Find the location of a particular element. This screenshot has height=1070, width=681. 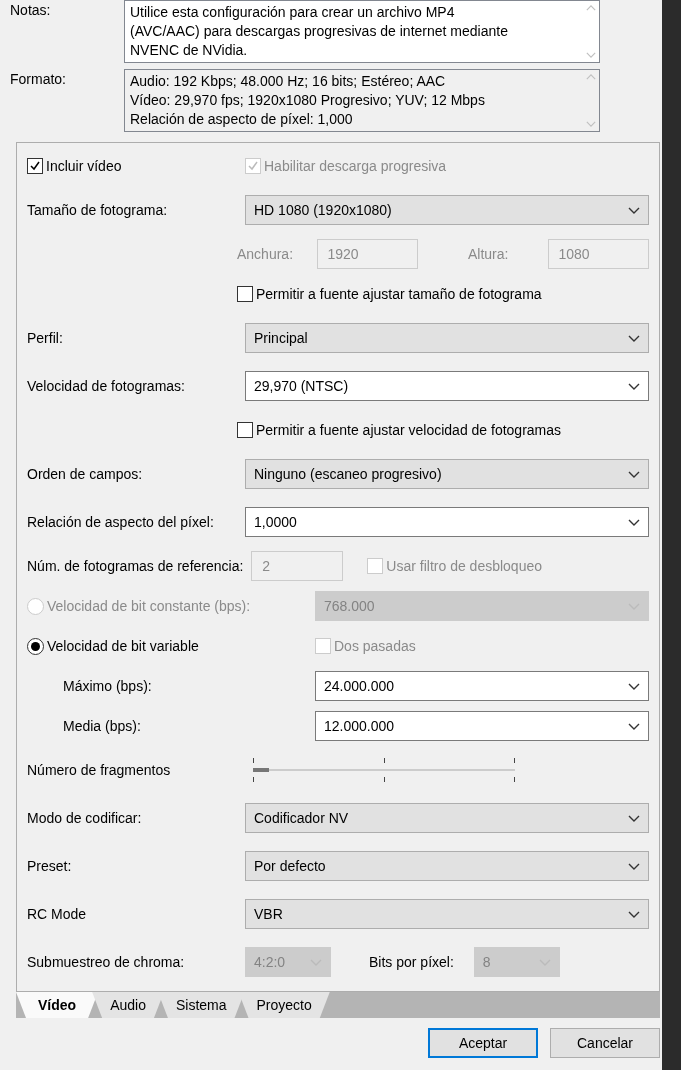

text-line: Relación de aspecto de píxel: 1,000 is located at coordinates (242, 119).